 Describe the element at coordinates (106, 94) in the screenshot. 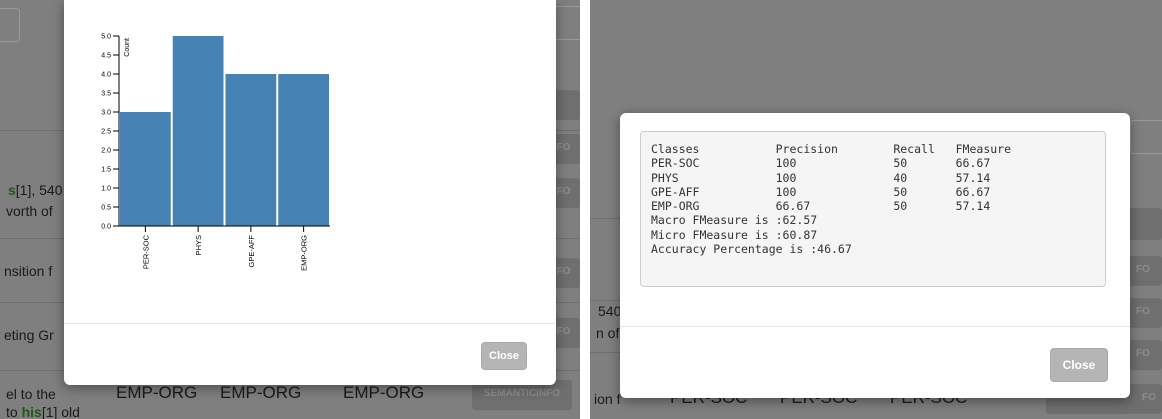

I see `y-tick-label: 3.5` at that location.